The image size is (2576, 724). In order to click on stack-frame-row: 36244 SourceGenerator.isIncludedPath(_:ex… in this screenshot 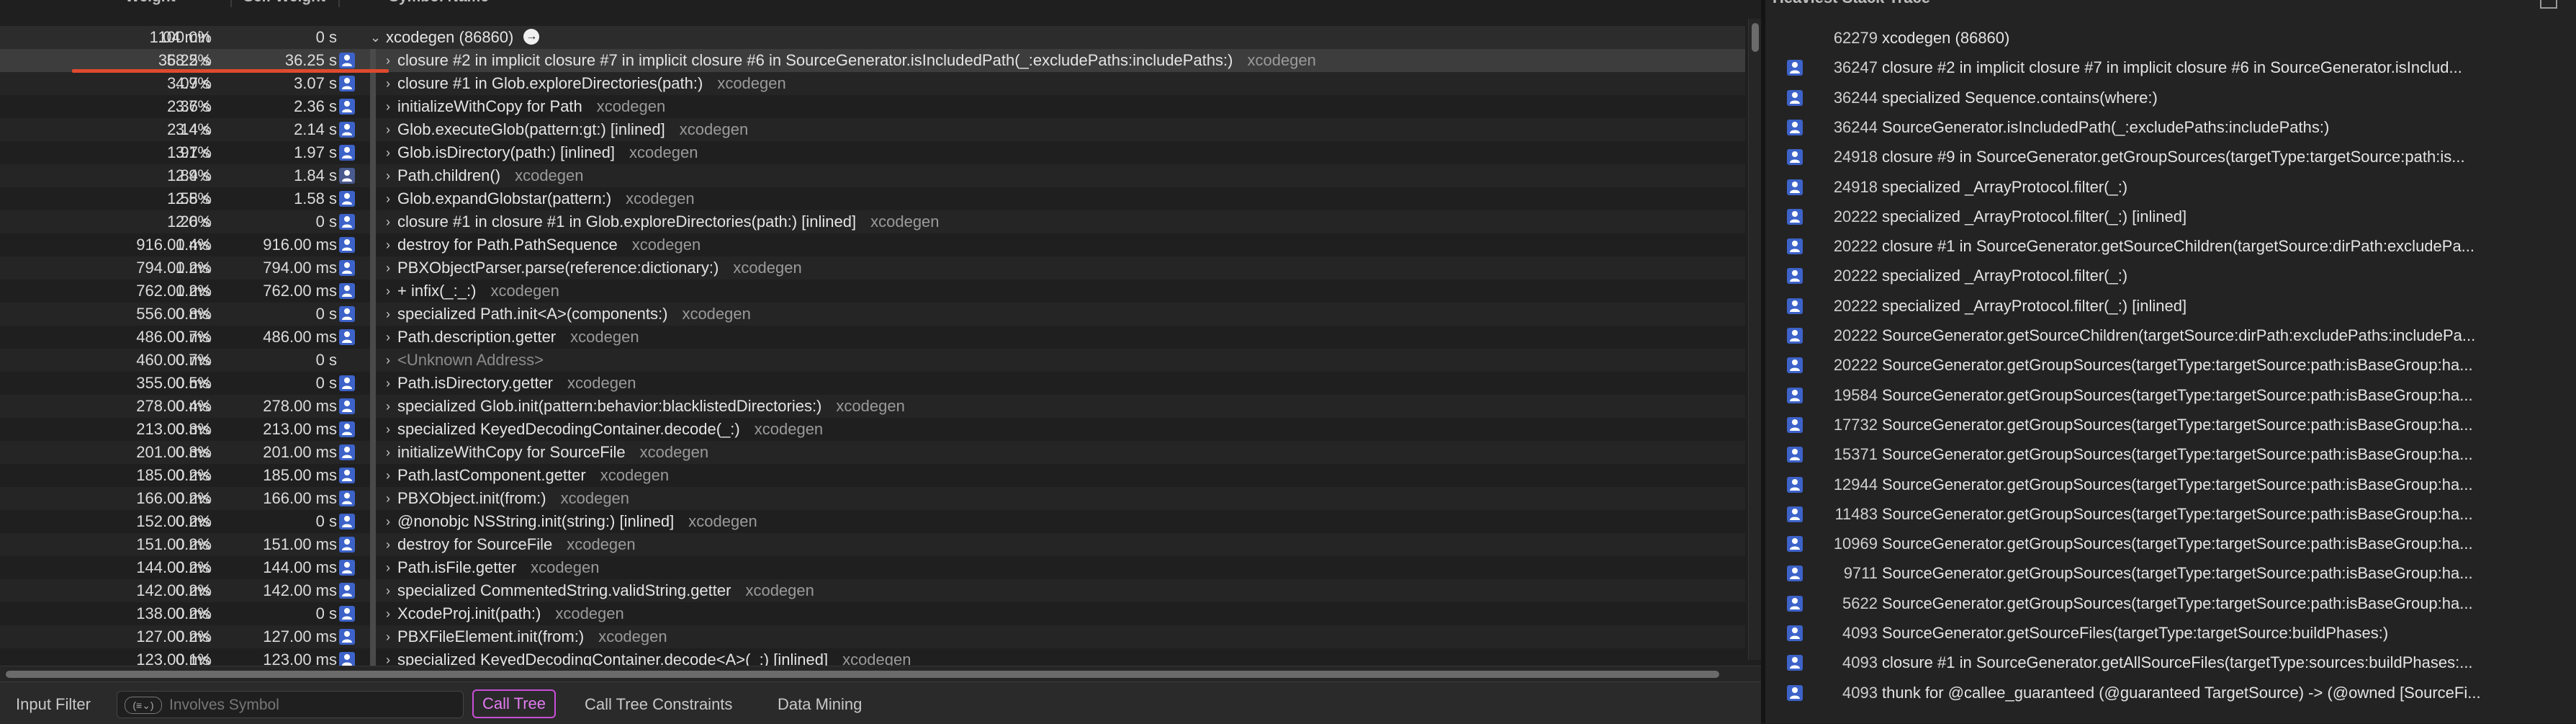, I will do `click(2170, 127)`.